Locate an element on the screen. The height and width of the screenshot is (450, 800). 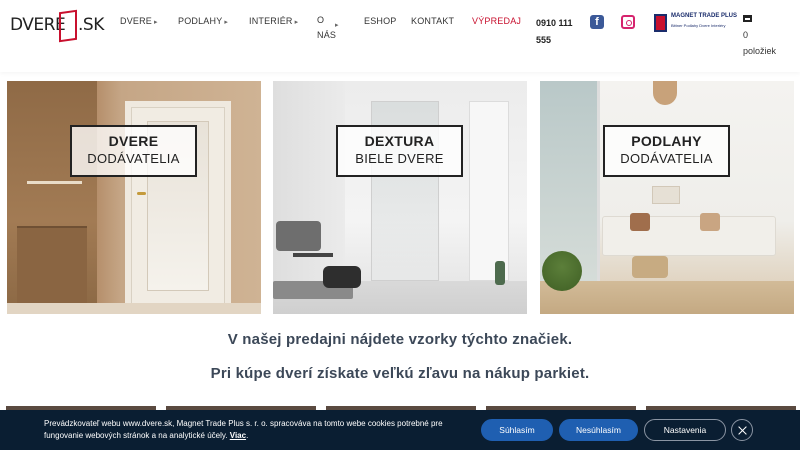
tile-label-box: PODLAHY DODÁVATELIA is located at coordinates (666, 151).